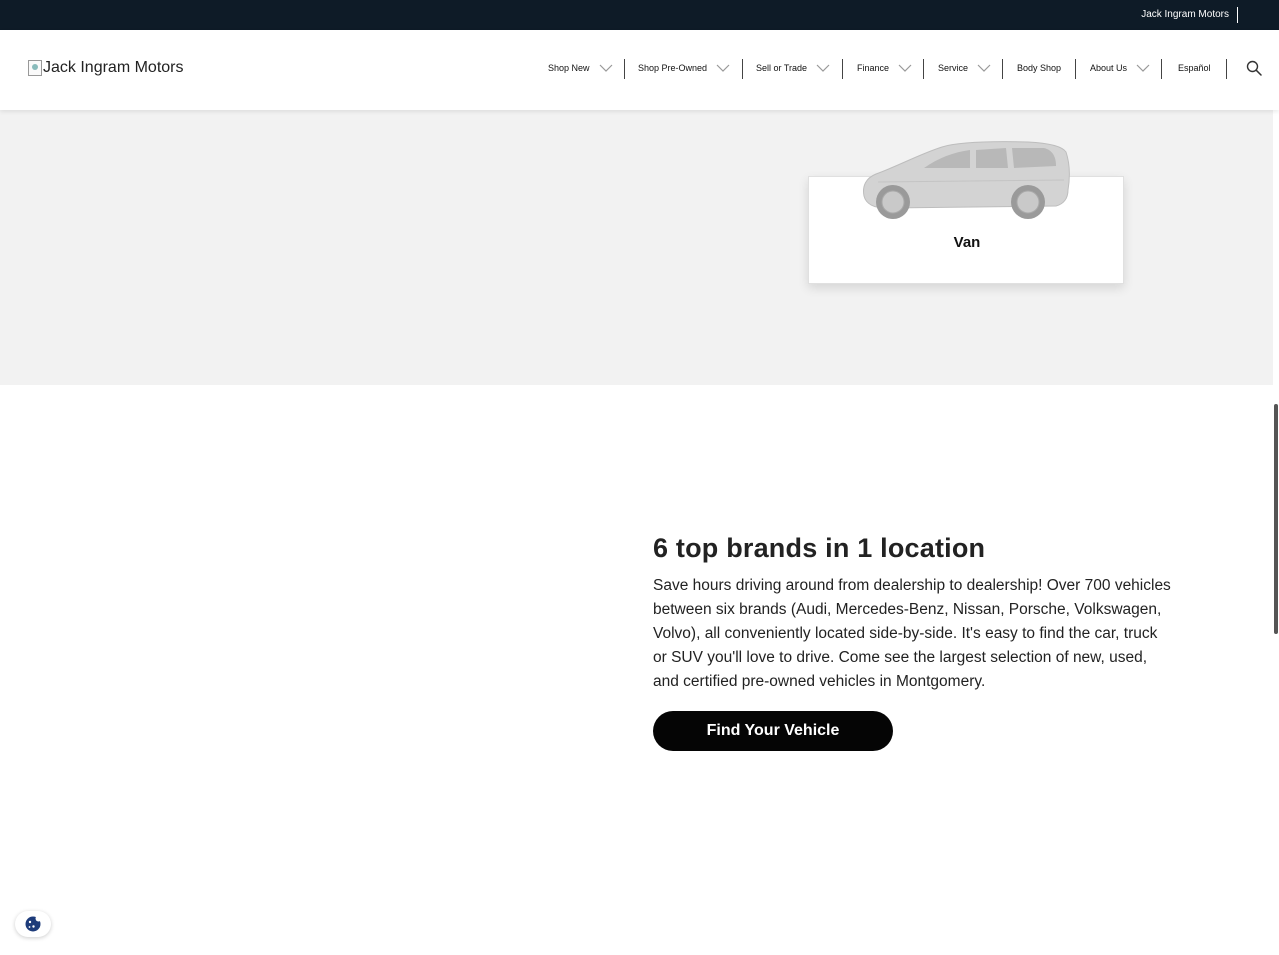  I want to click on brands-heading: 6 top brands in 1 location, so click(819, 548).